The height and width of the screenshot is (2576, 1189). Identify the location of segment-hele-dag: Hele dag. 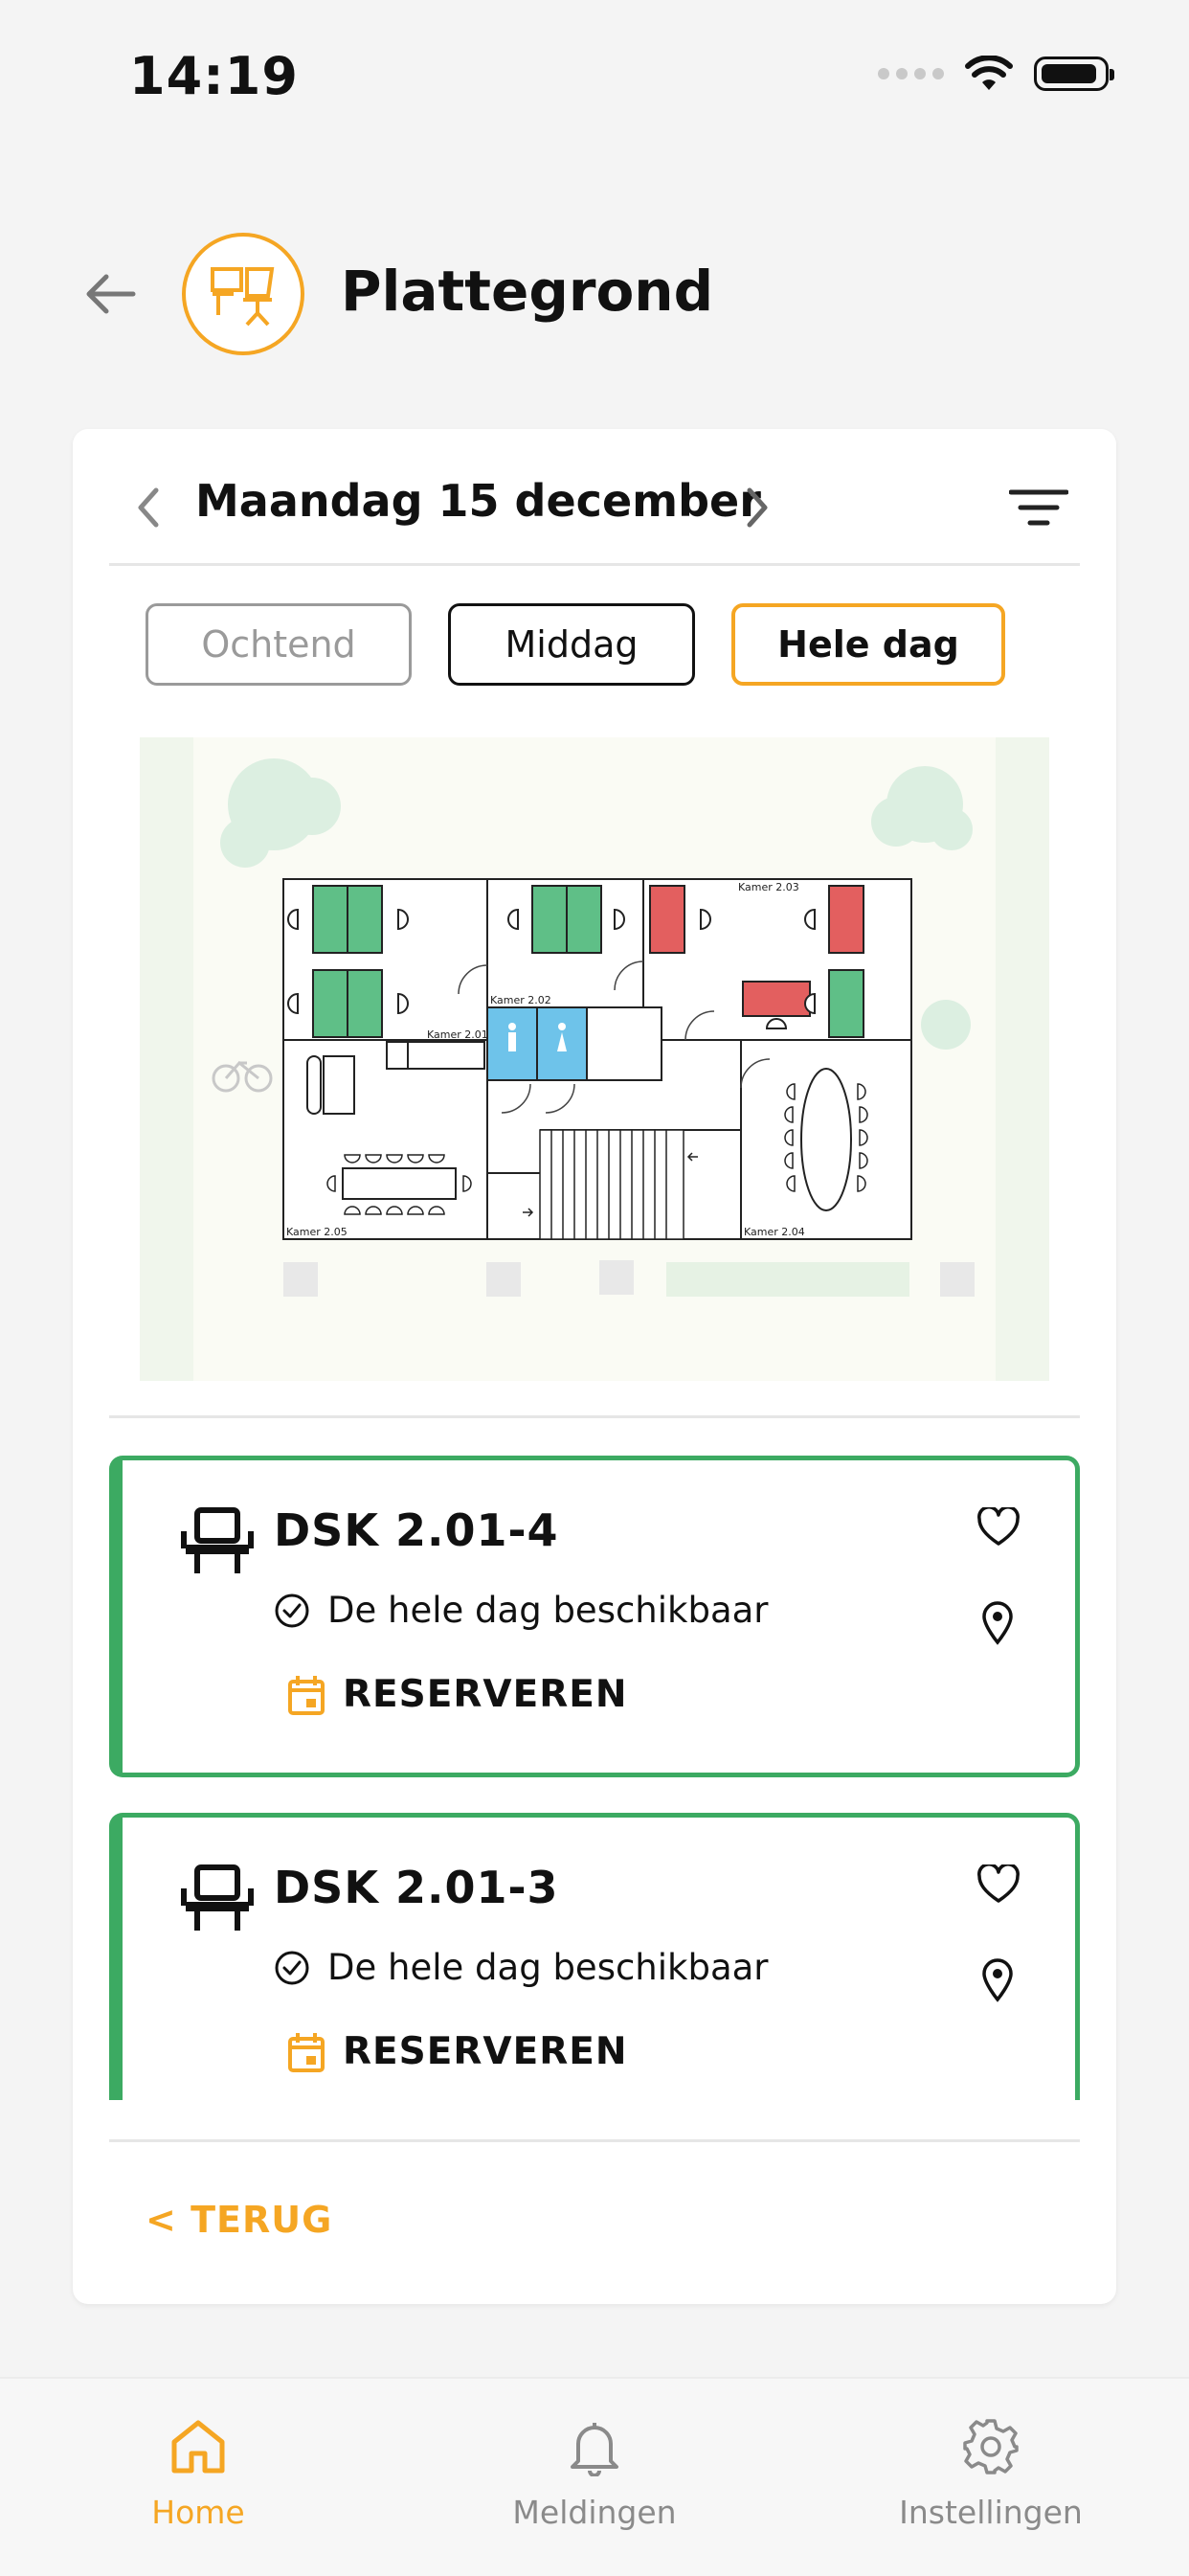
(868, 644).